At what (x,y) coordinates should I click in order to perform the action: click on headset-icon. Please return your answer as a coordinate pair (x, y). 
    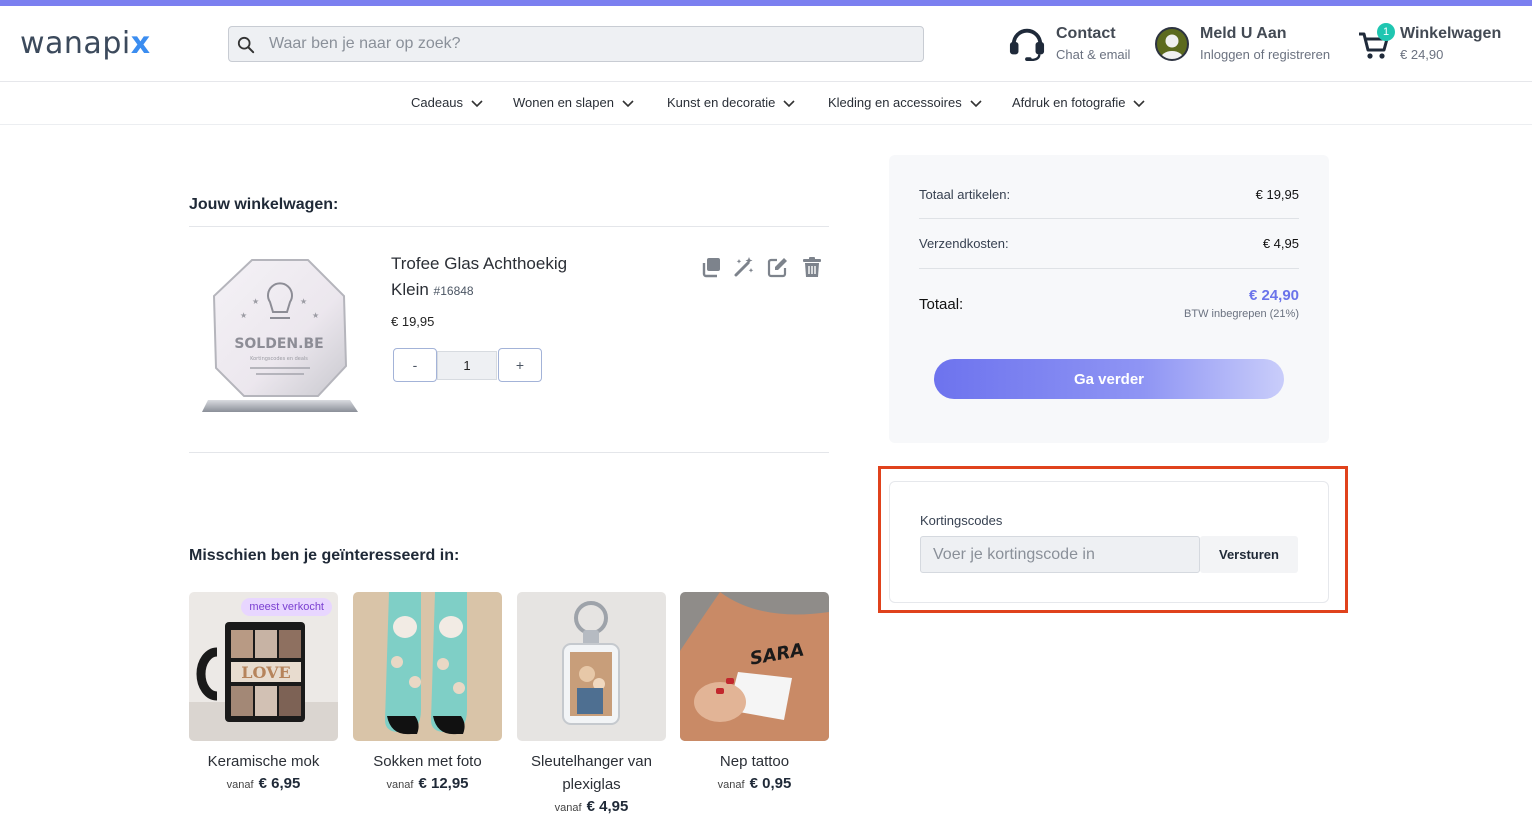
    Looking at the image, I should click on (1027, 44).